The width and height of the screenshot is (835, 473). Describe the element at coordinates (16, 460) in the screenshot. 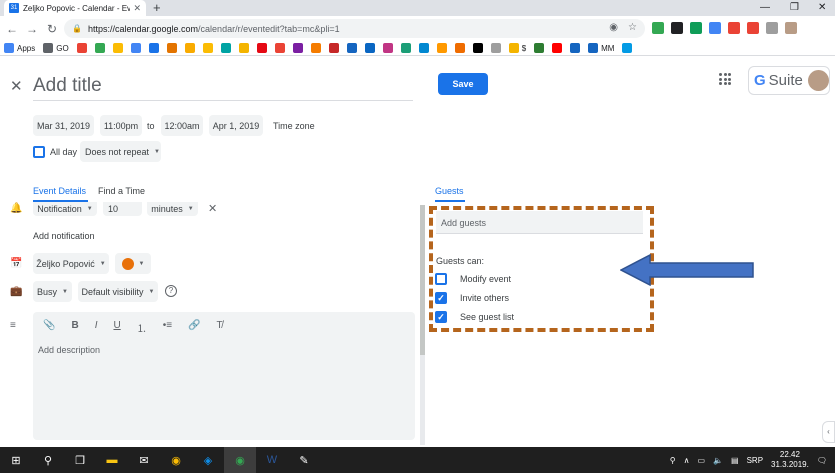

I see `windows-start-icon: ⊞` at that location.